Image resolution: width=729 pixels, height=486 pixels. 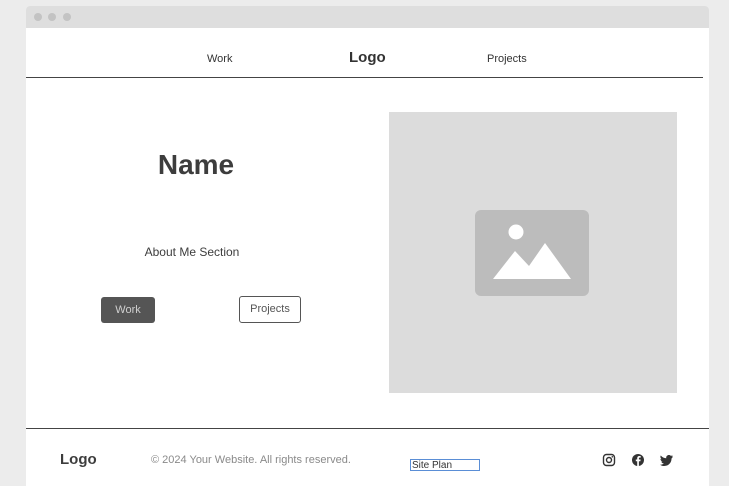 I want to click on window-close-dot, so click(x=38, y=17).